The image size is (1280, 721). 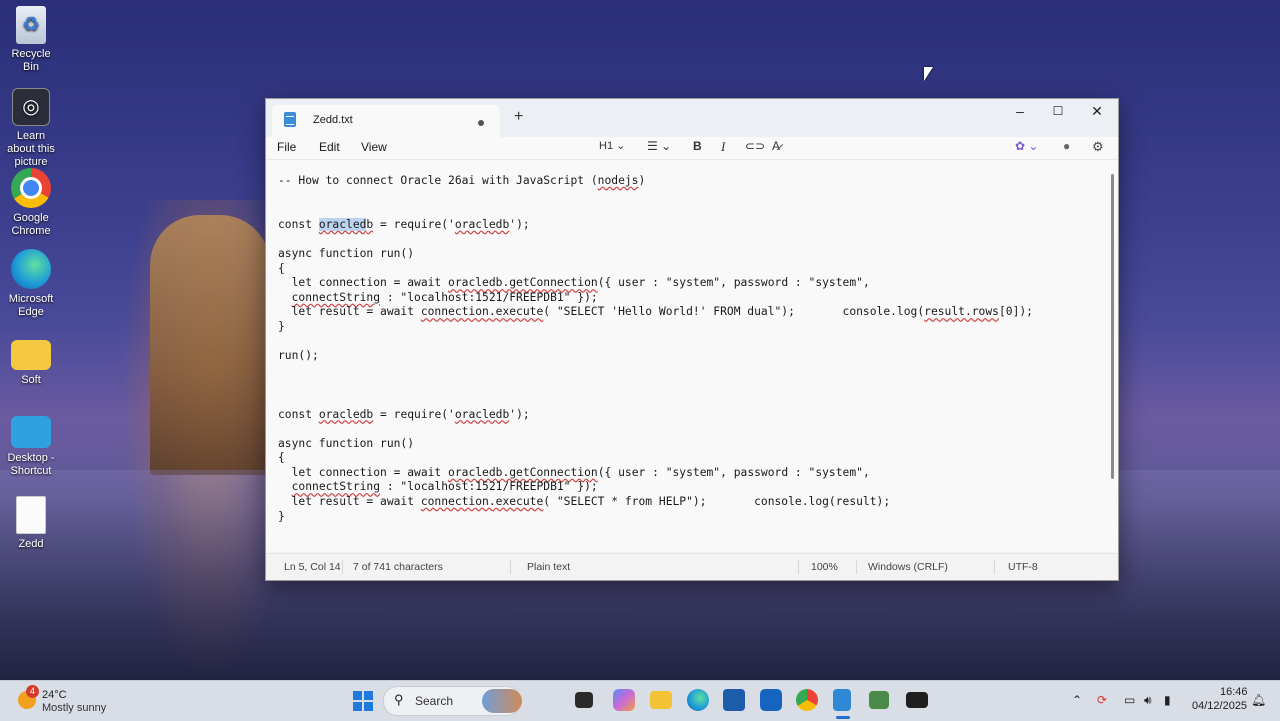 What do you see at coordinates (481, 123) in the screenshot?
I see `unsaved-dot-icon` at bounding box center [481, 123].